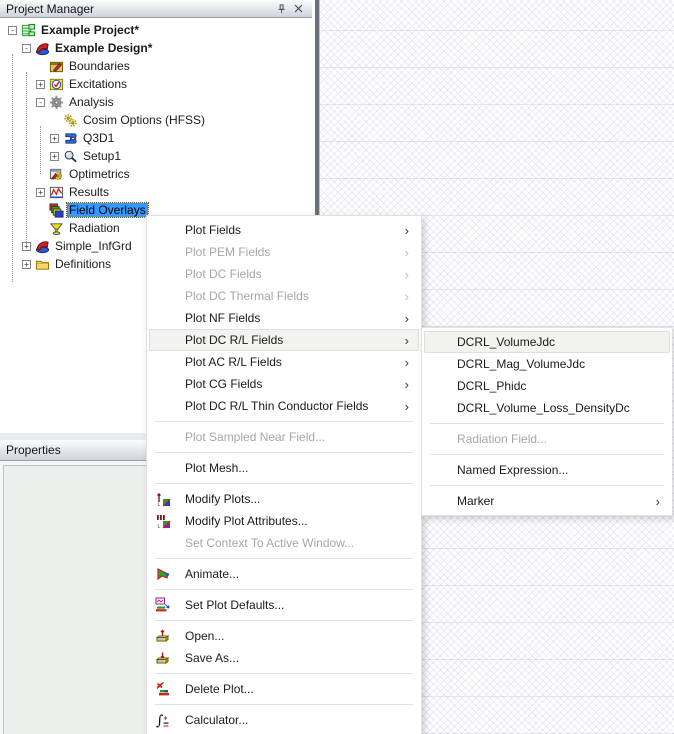  What do you see at coordinates (104, 48) in the screenshot?
I see `tree-item-label: Example Design*` at bounding box center [104, 48].